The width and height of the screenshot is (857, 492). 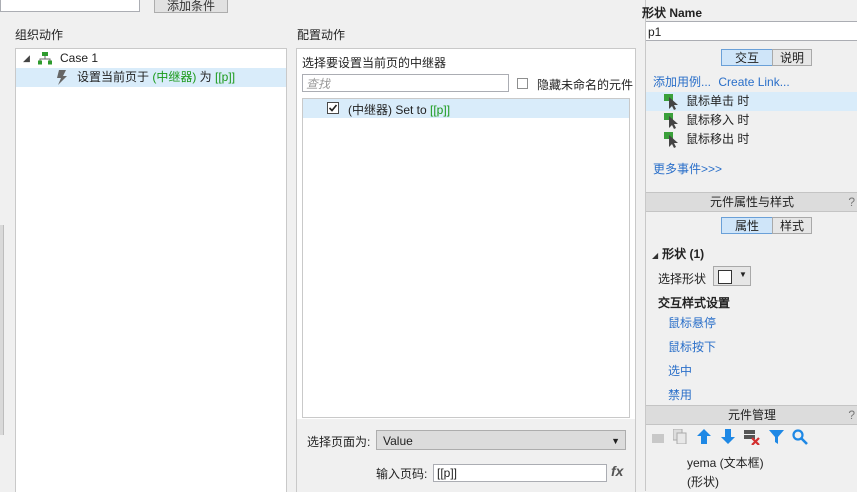 What do you see at coordinates (687, 168) in the screenshot?
I see `more-events-link: 更多事件>>>` at bounding box center [687, 168].